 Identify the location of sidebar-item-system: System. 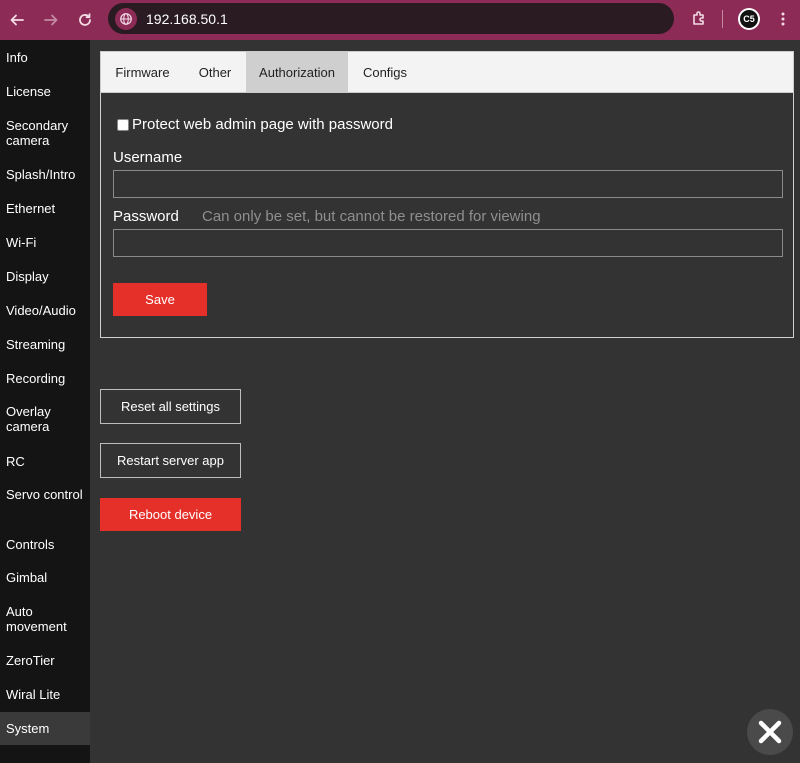
(45, 728).